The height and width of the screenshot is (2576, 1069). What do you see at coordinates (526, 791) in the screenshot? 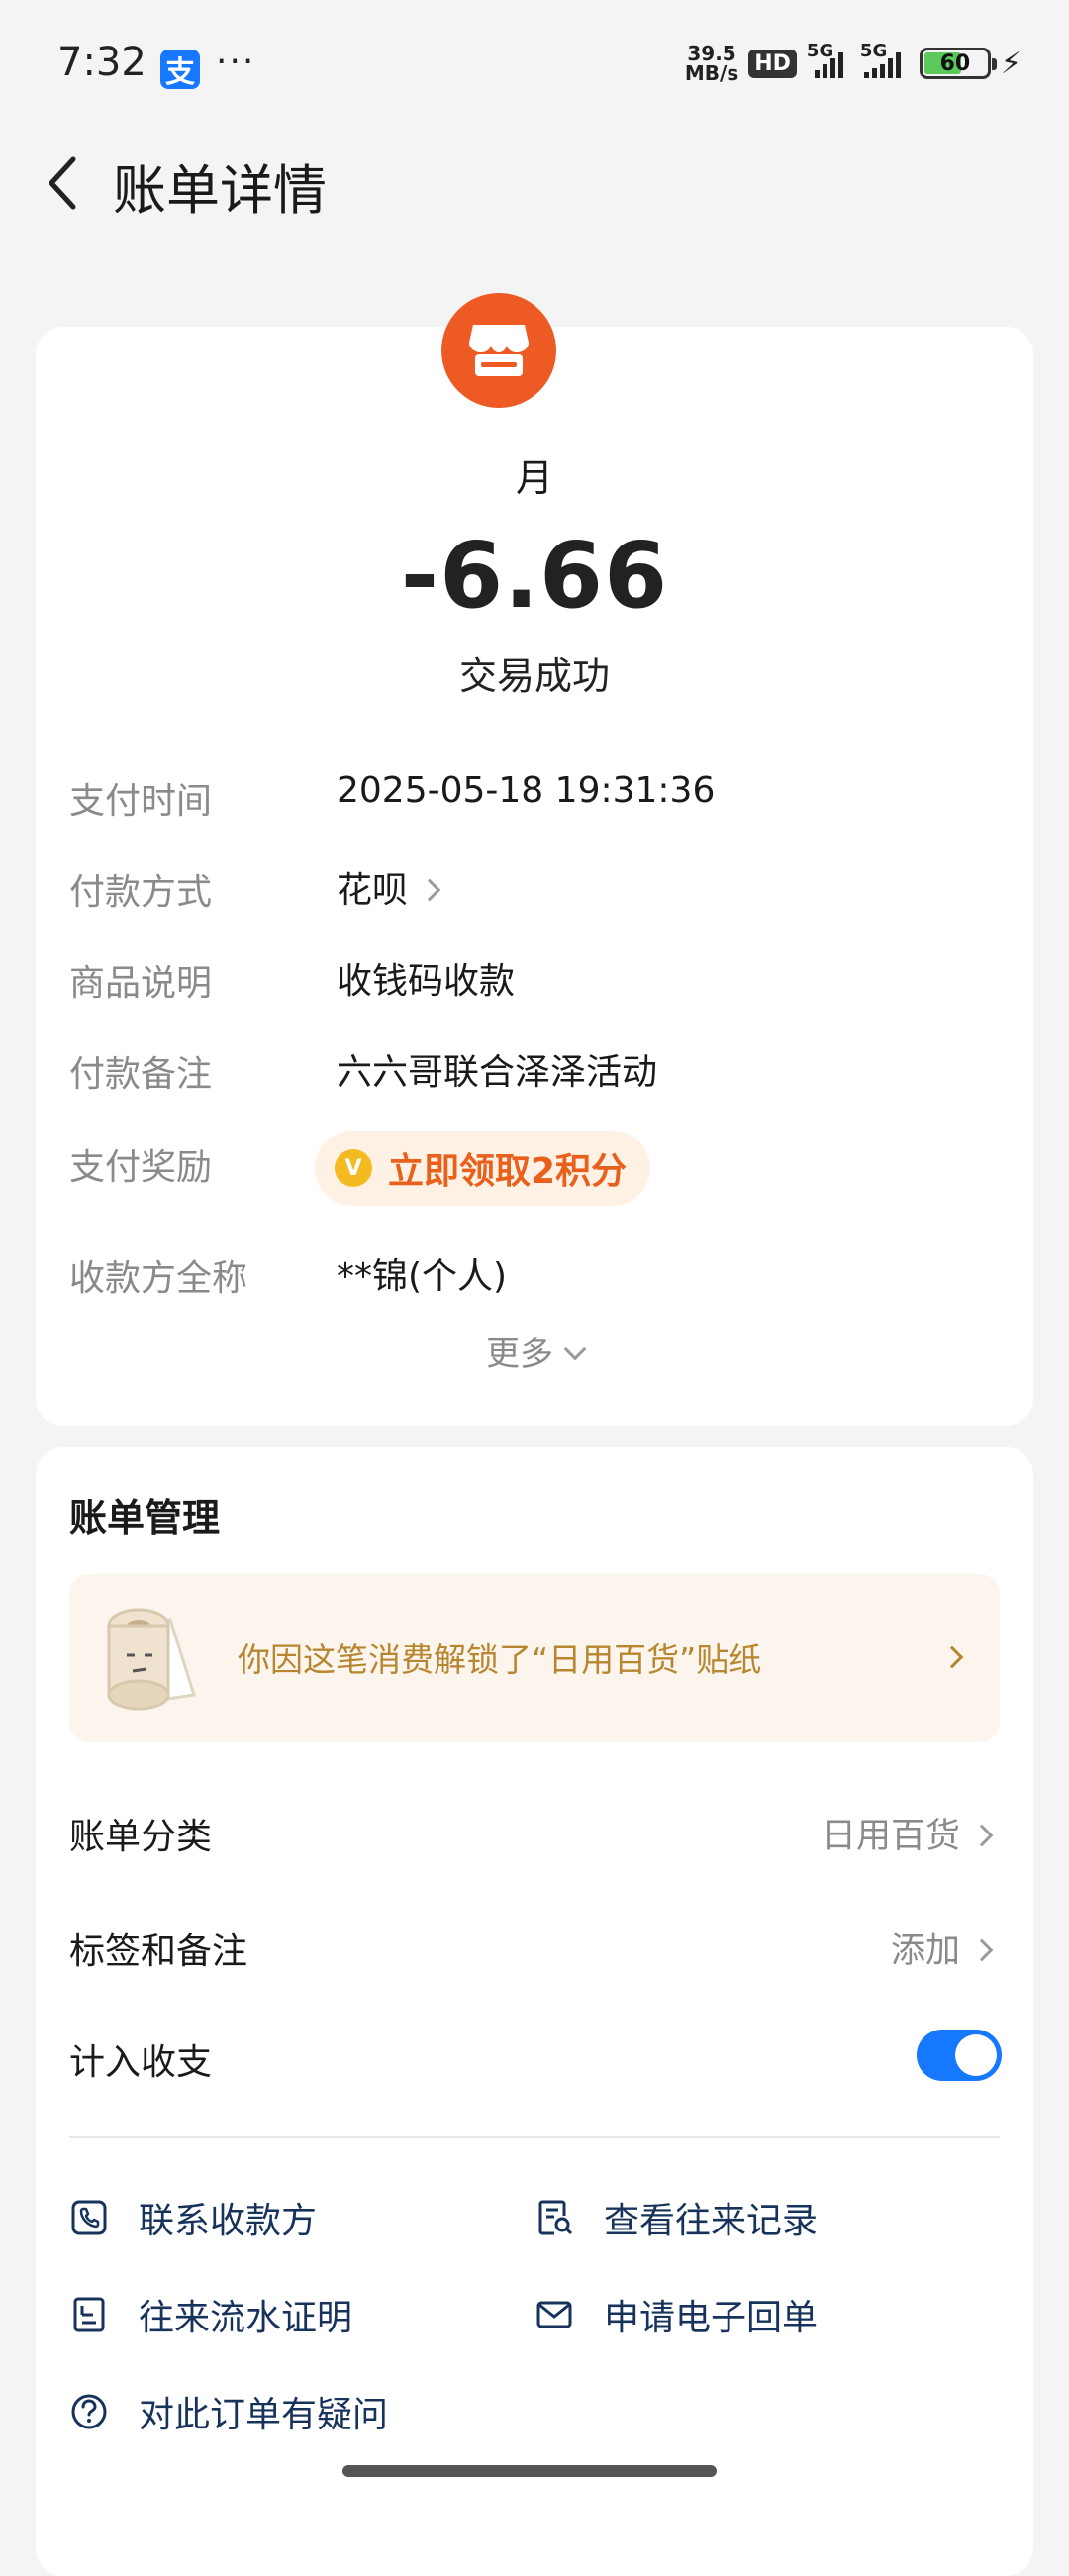
I see `pay-time-value: 2025-05-18 19:31:36` at bounding box center [526, 791].